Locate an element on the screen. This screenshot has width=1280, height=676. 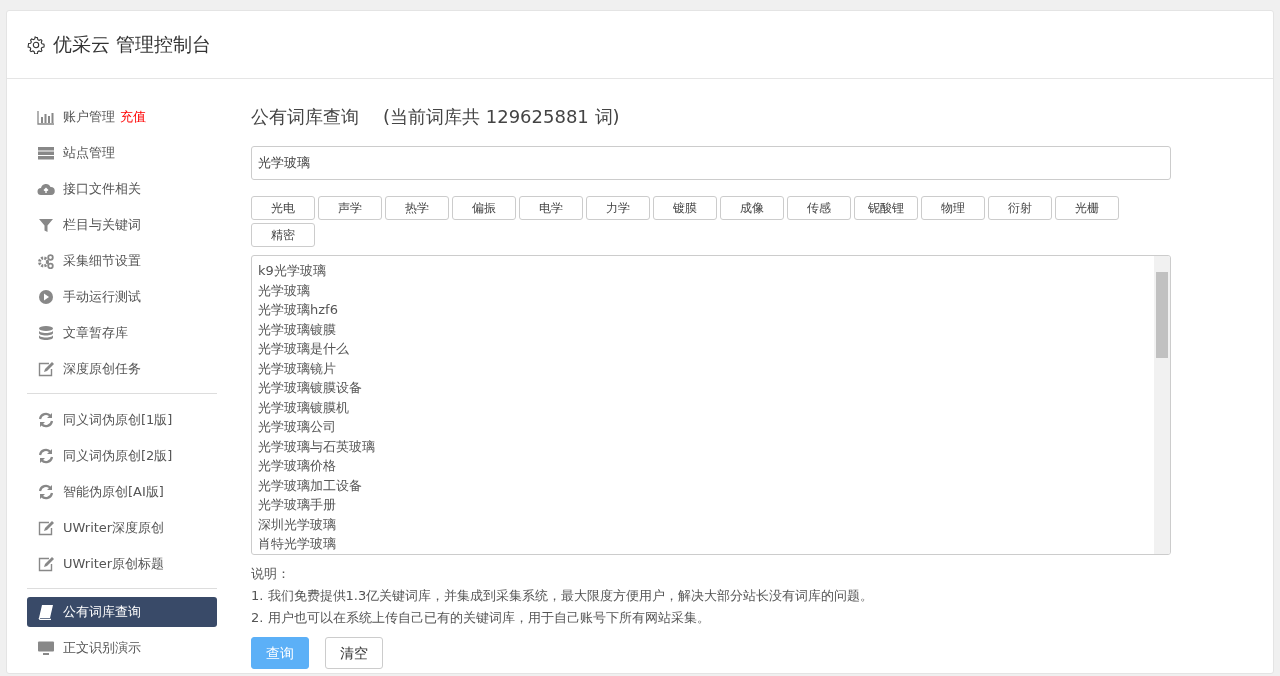
result-item: 光学玻璃 is located at coordinates (703, 290).